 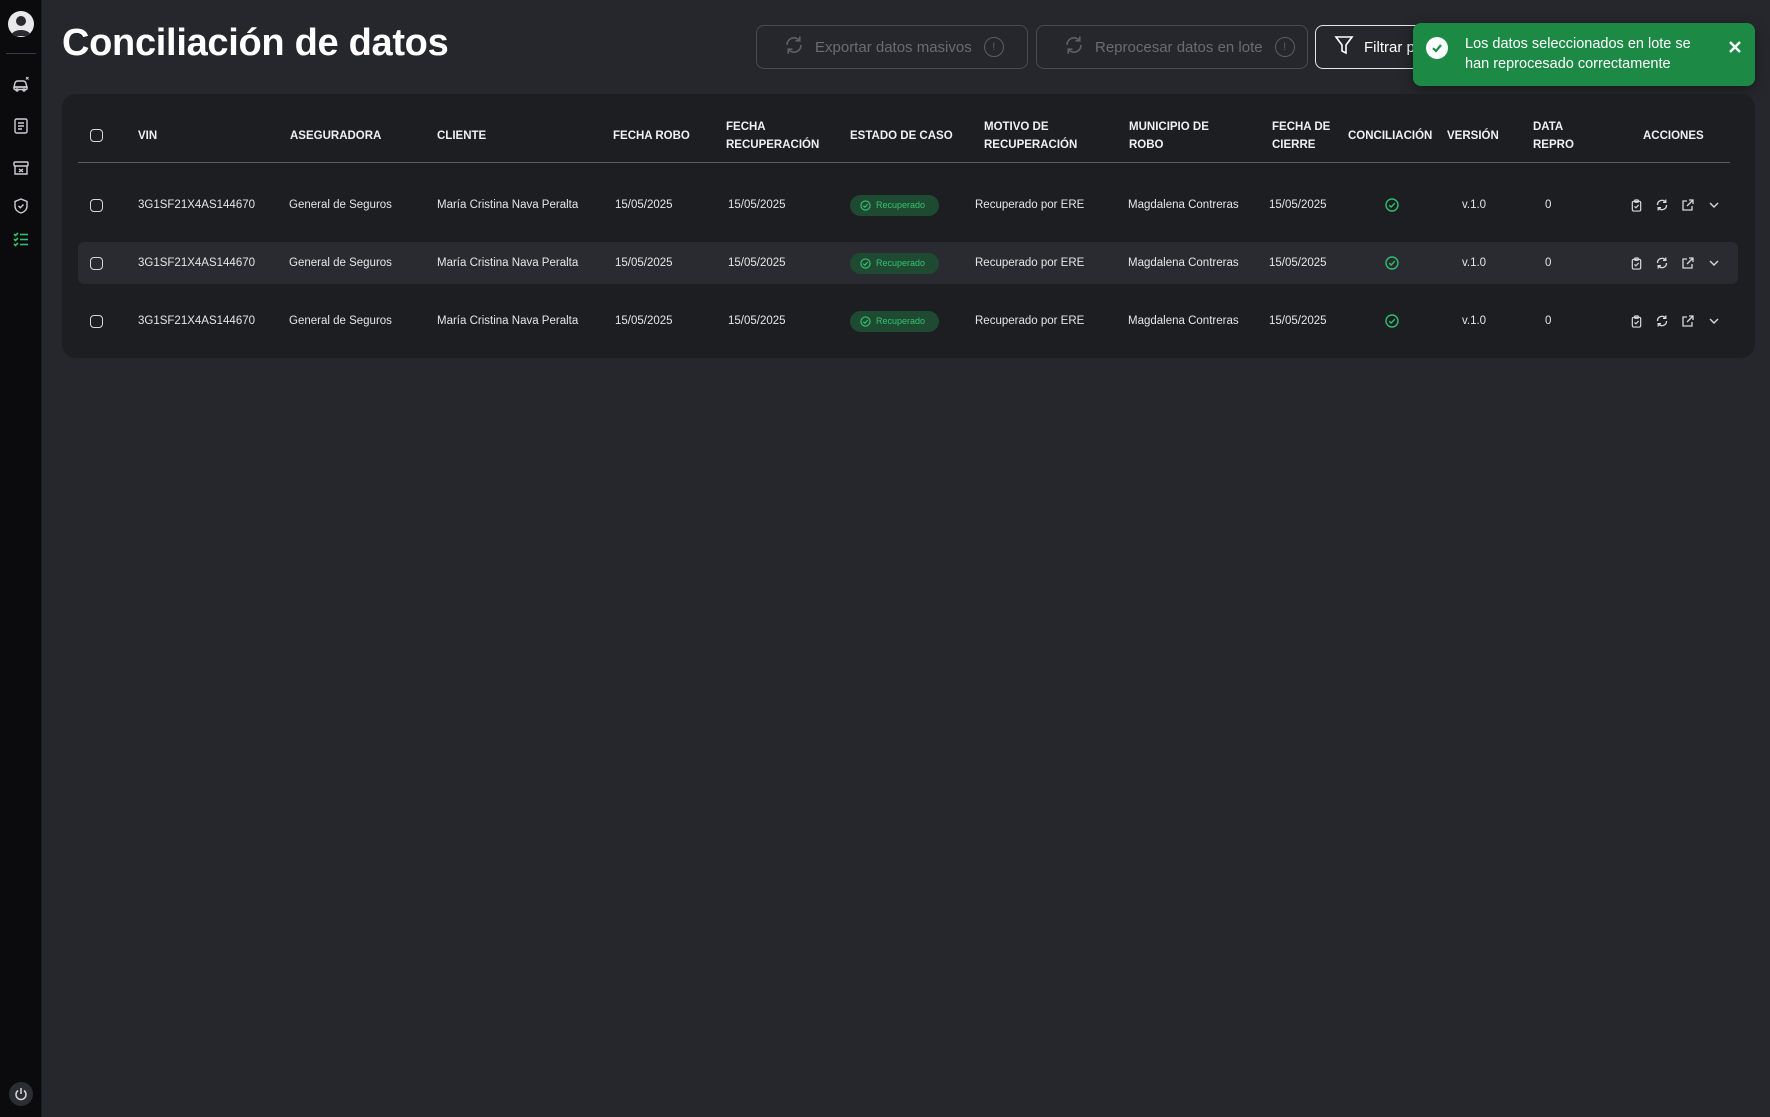 I want to click on export-bulk-label: Exportar datos masivos, so click(x=893, y=47).